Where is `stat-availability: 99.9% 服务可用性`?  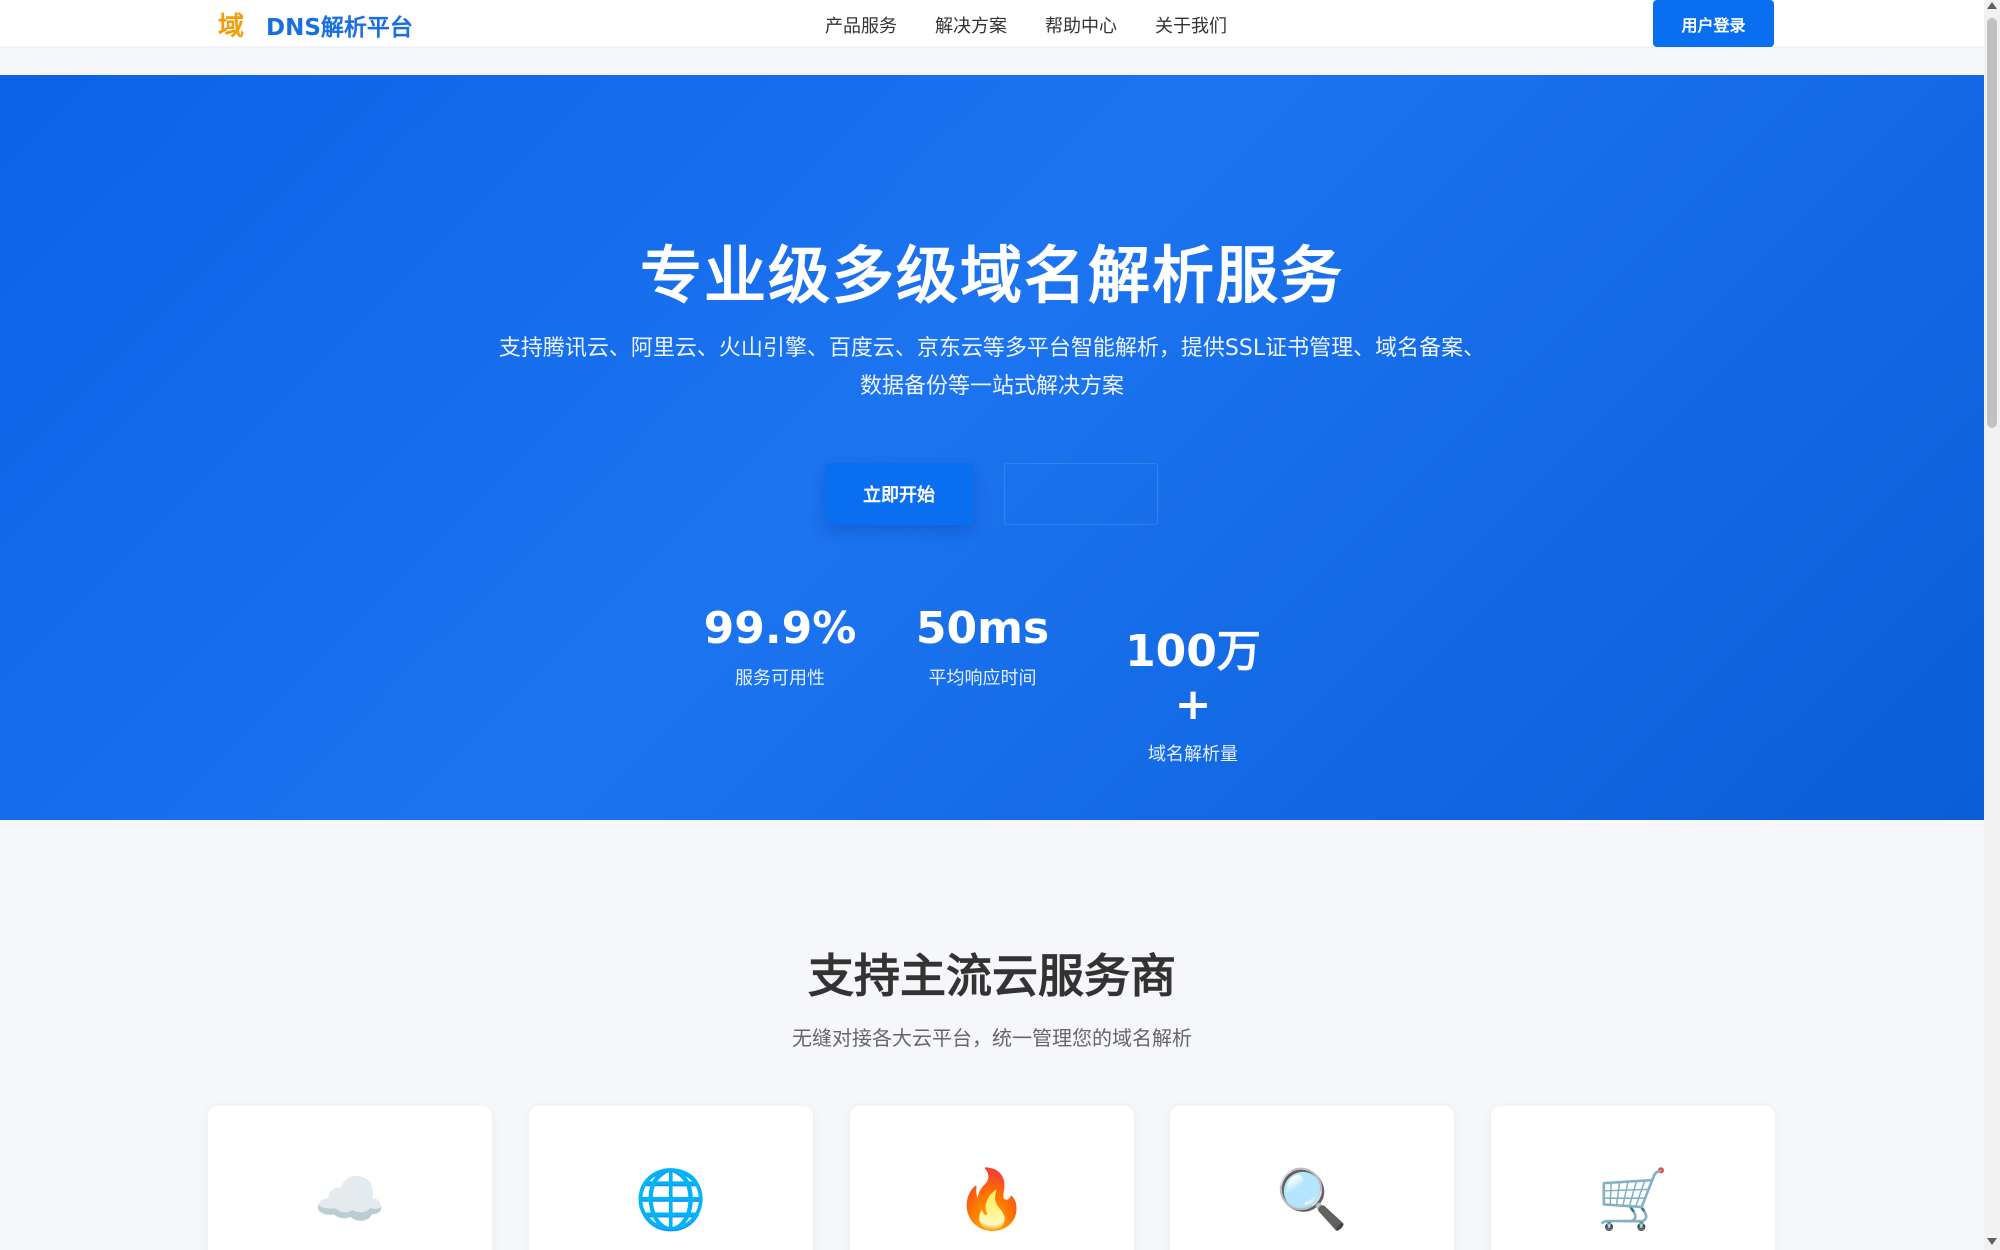
stat-availability: 99.9% 服务可用性 is located at coordinates (780, 646).